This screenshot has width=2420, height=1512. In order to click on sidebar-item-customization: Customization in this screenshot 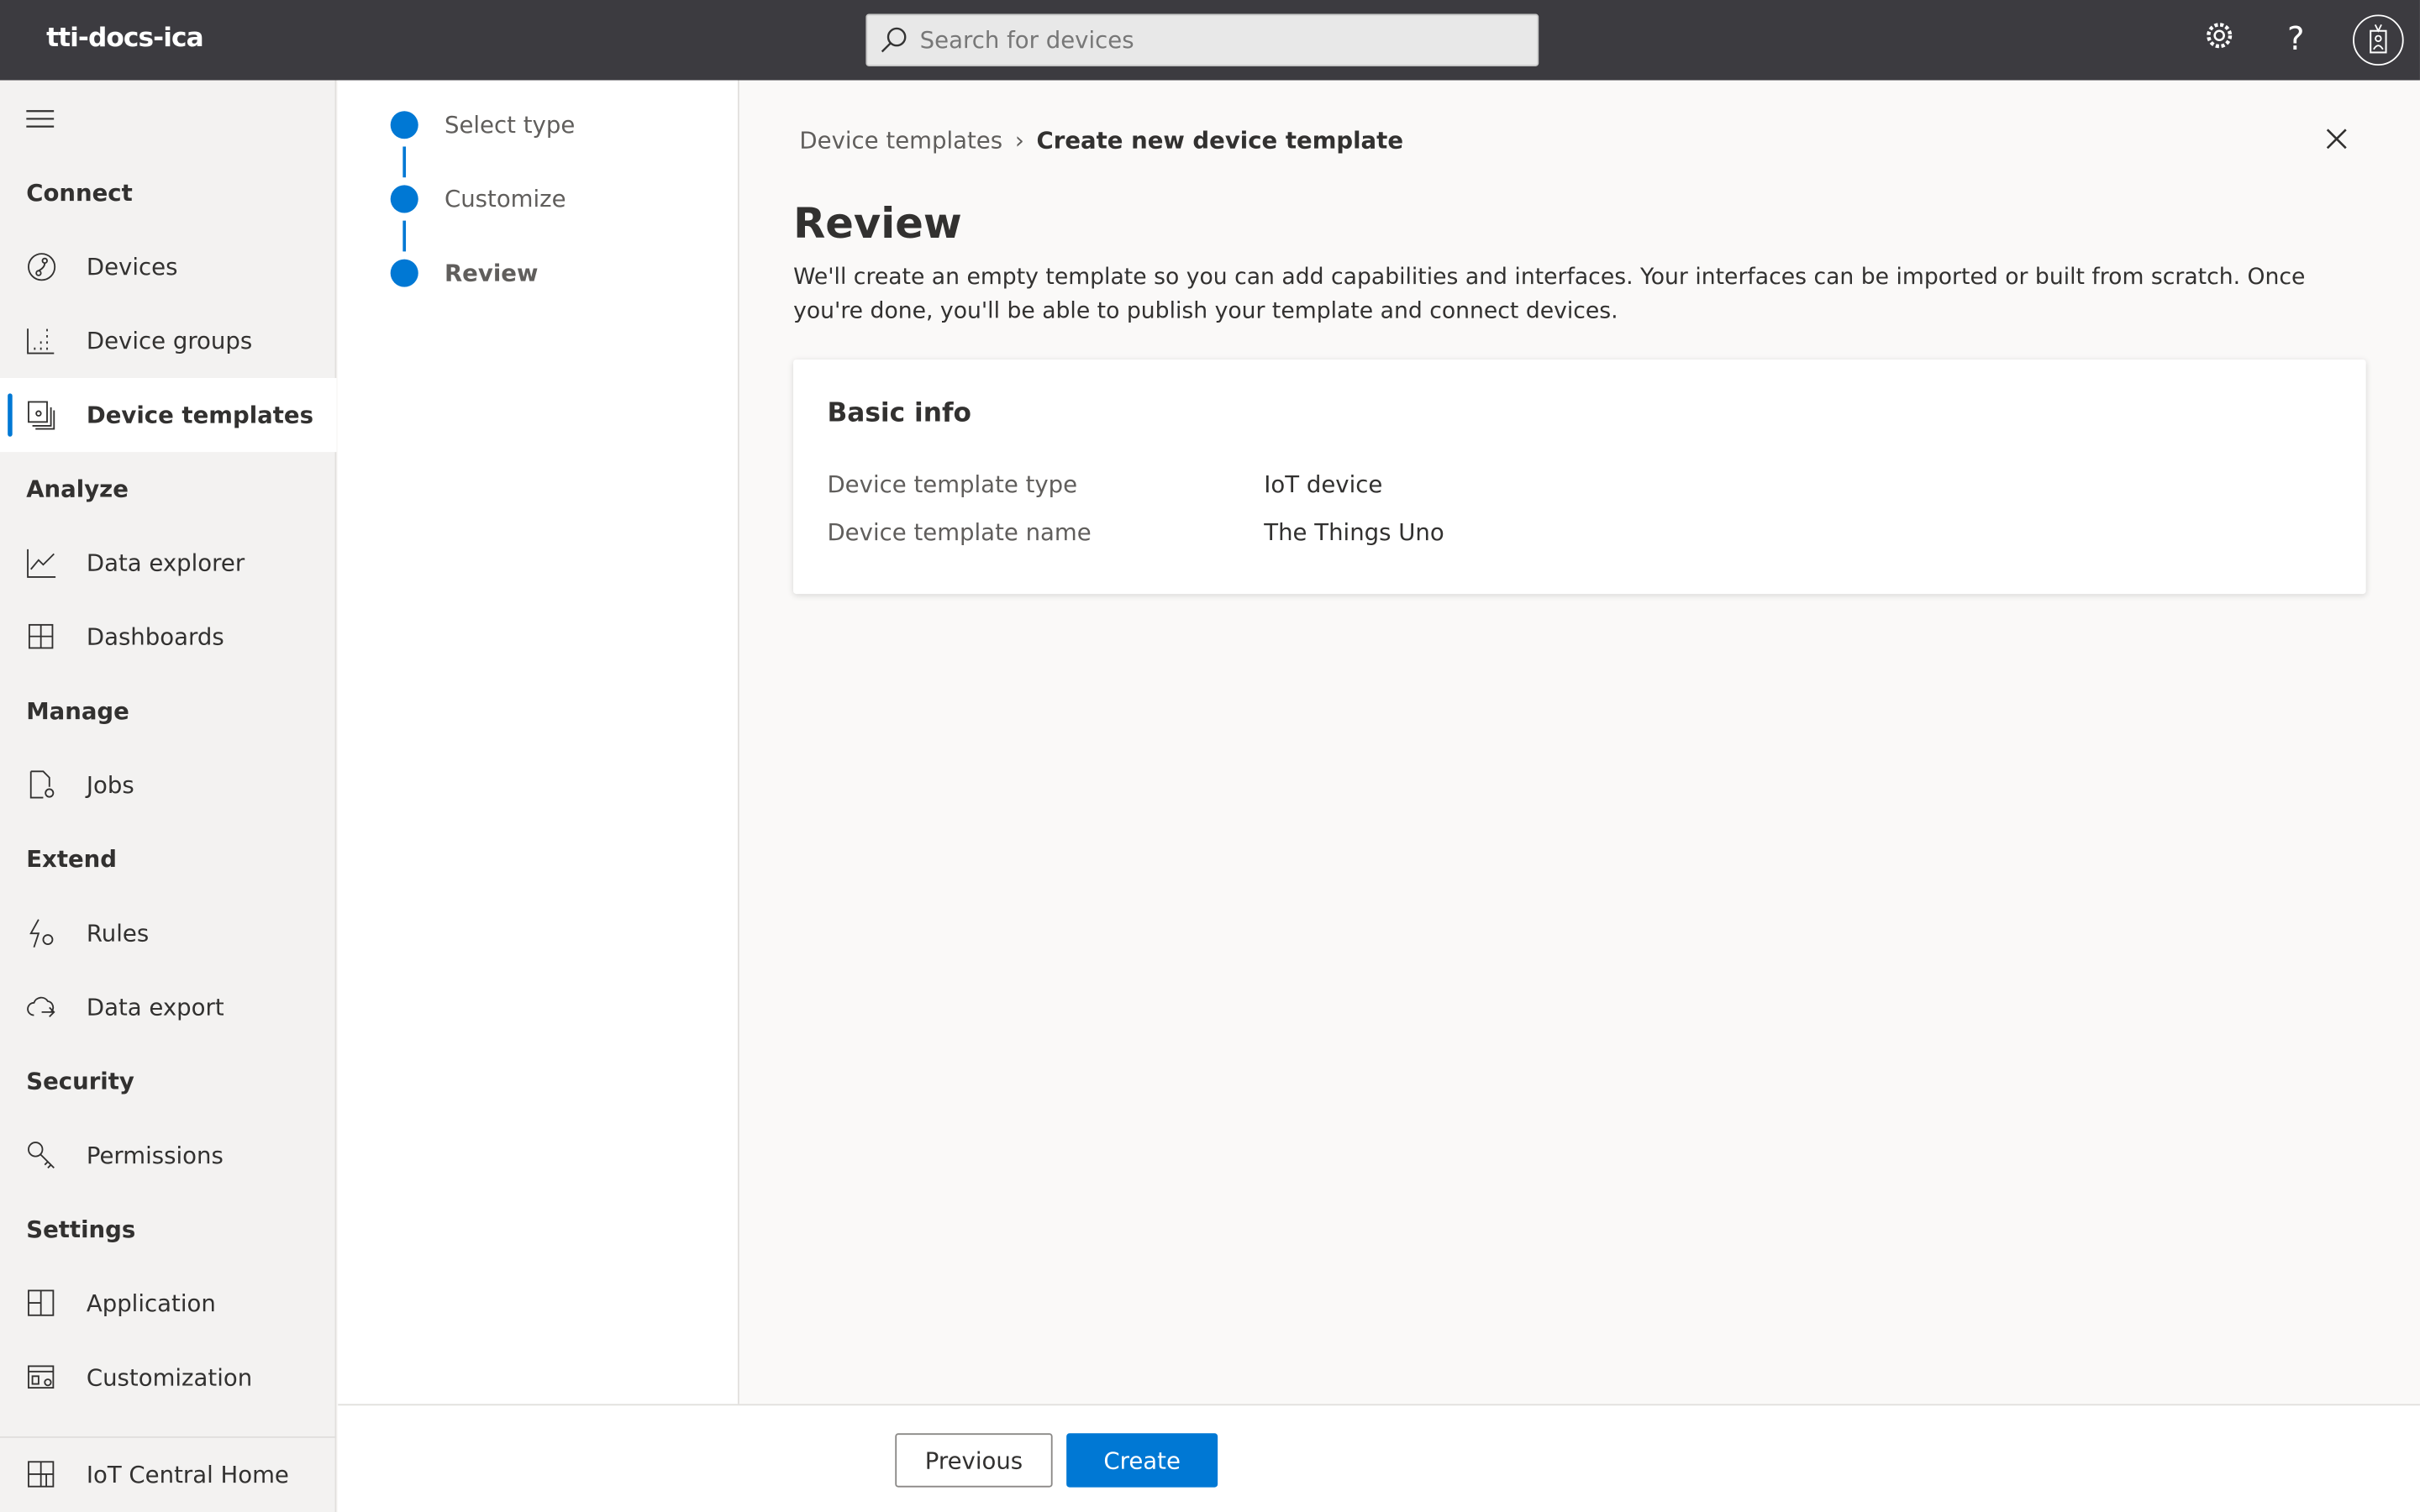, I will do `click(168, 1378)`.